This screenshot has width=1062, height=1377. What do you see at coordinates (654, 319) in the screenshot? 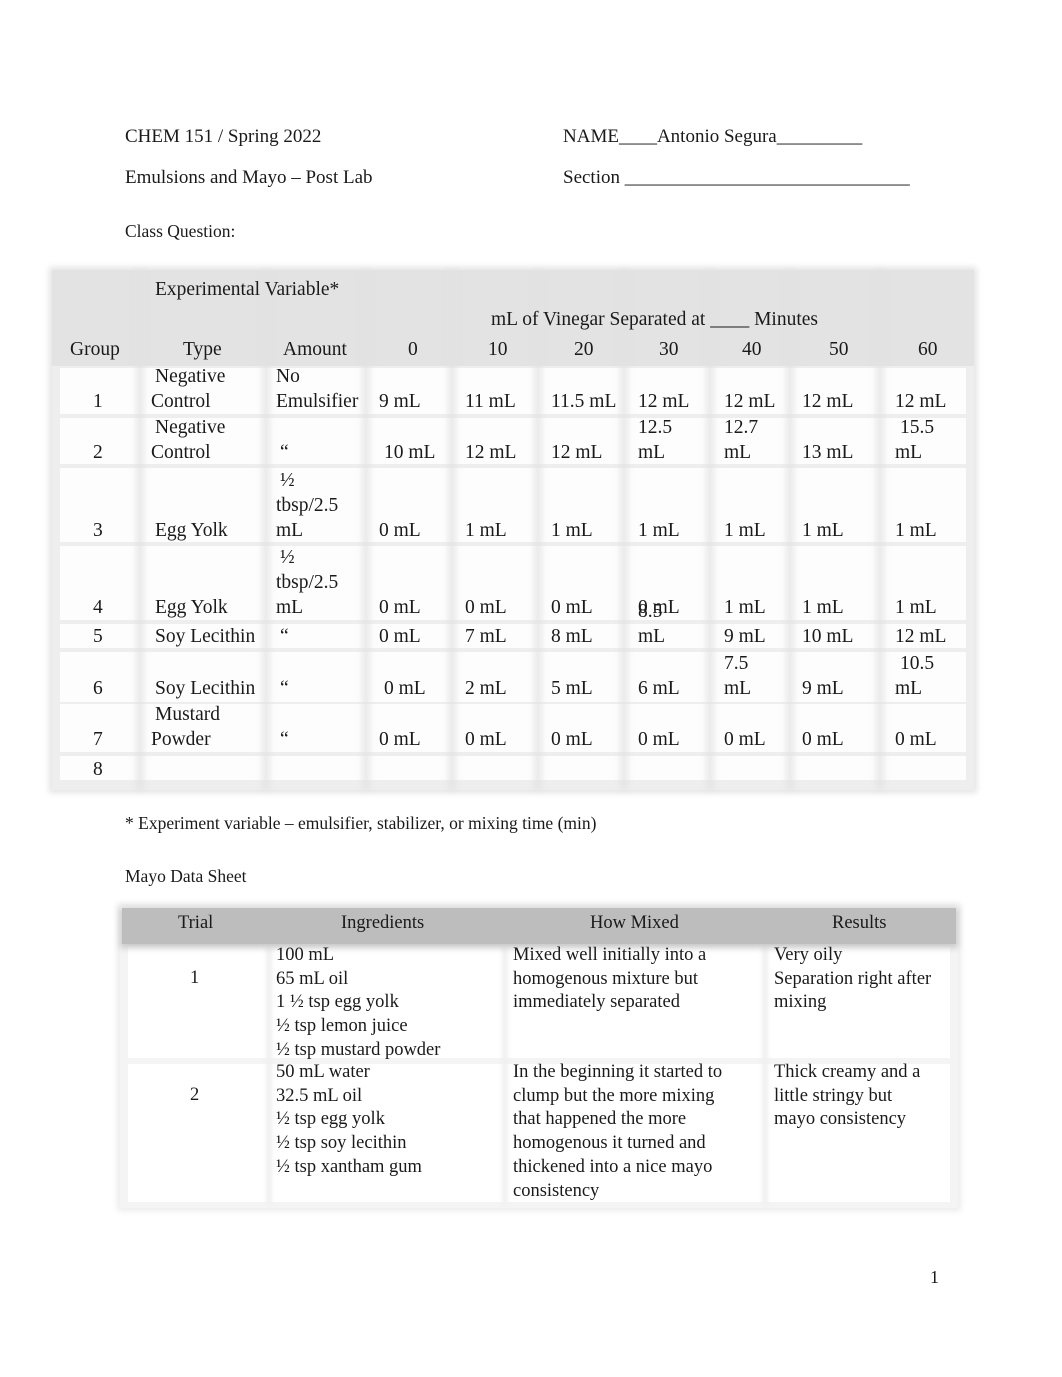
I see `minutes-header: mL of Vinegar Separated at ____ Minutes` at bounding box center [654, 319].